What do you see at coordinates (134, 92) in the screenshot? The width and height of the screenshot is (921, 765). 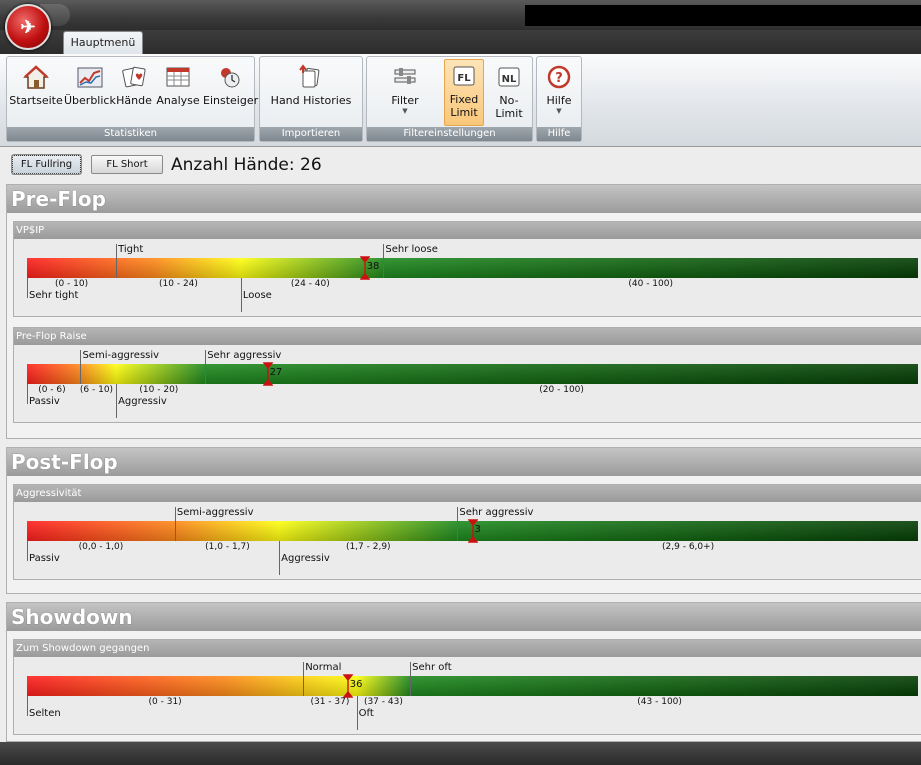 I see `haende-button: ♥ Hände` at bounding box center [134, 92].